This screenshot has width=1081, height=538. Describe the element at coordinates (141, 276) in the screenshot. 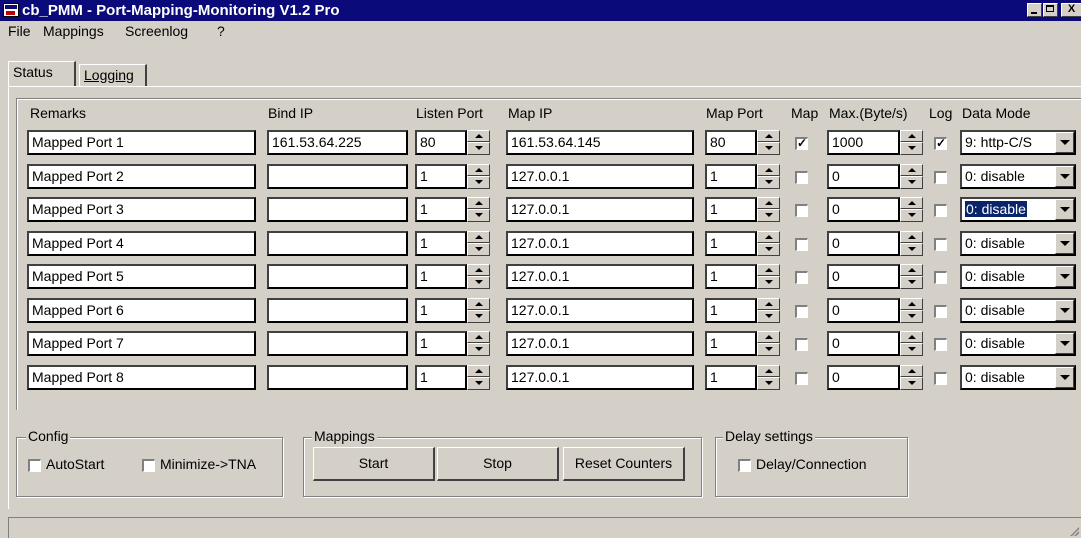

I see `remarks-field: Mapped Port 5` at that location.